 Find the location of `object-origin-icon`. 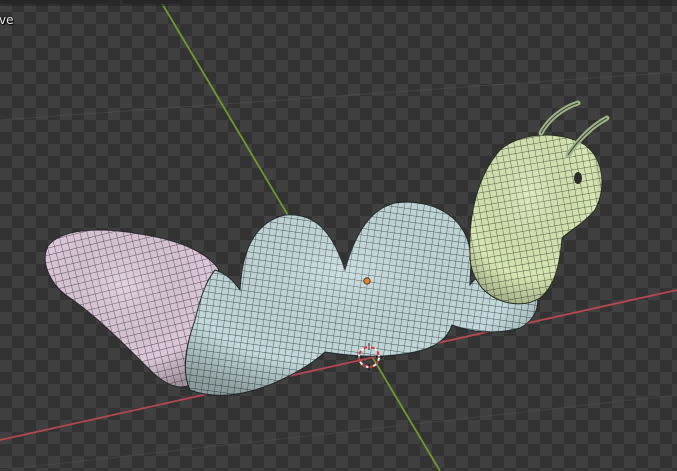

object-origin-icon is located at coordinates (367, 281).